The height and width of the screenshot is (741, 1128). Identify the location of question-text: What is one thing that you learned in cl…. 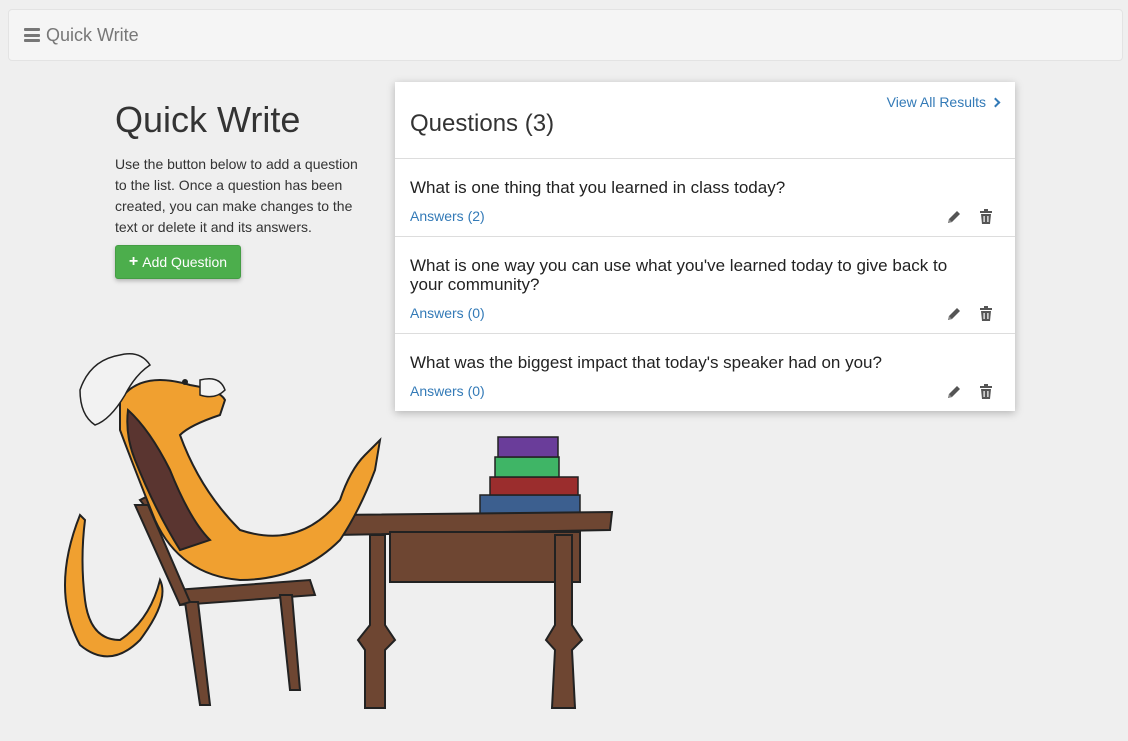
(598, 187).